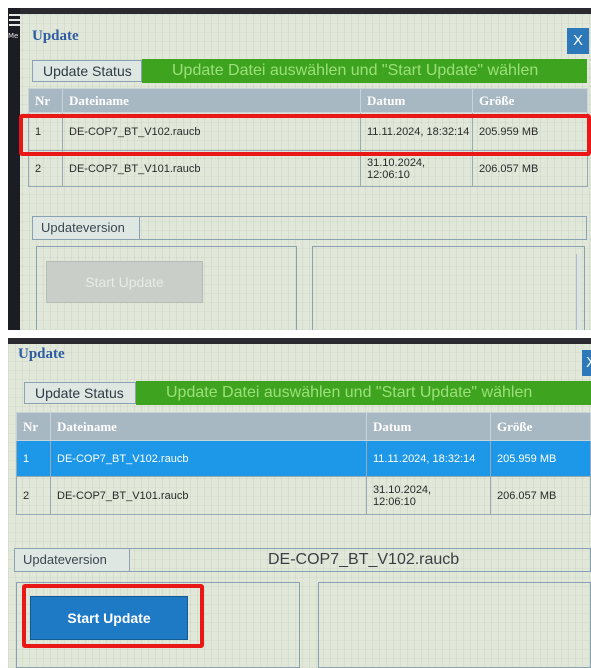 The image size is (591, 668). I want to click on cell-nr: 2, so click(33, 495).